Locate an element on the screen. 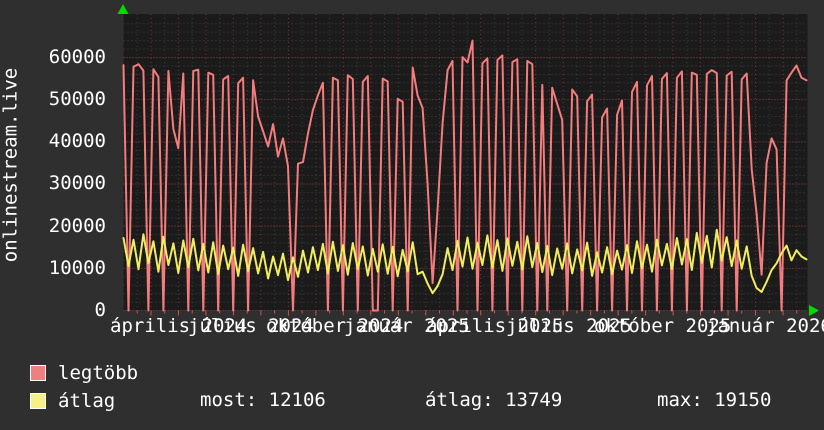  y-axis-arrow-icon is located at coordinates (123, 9).